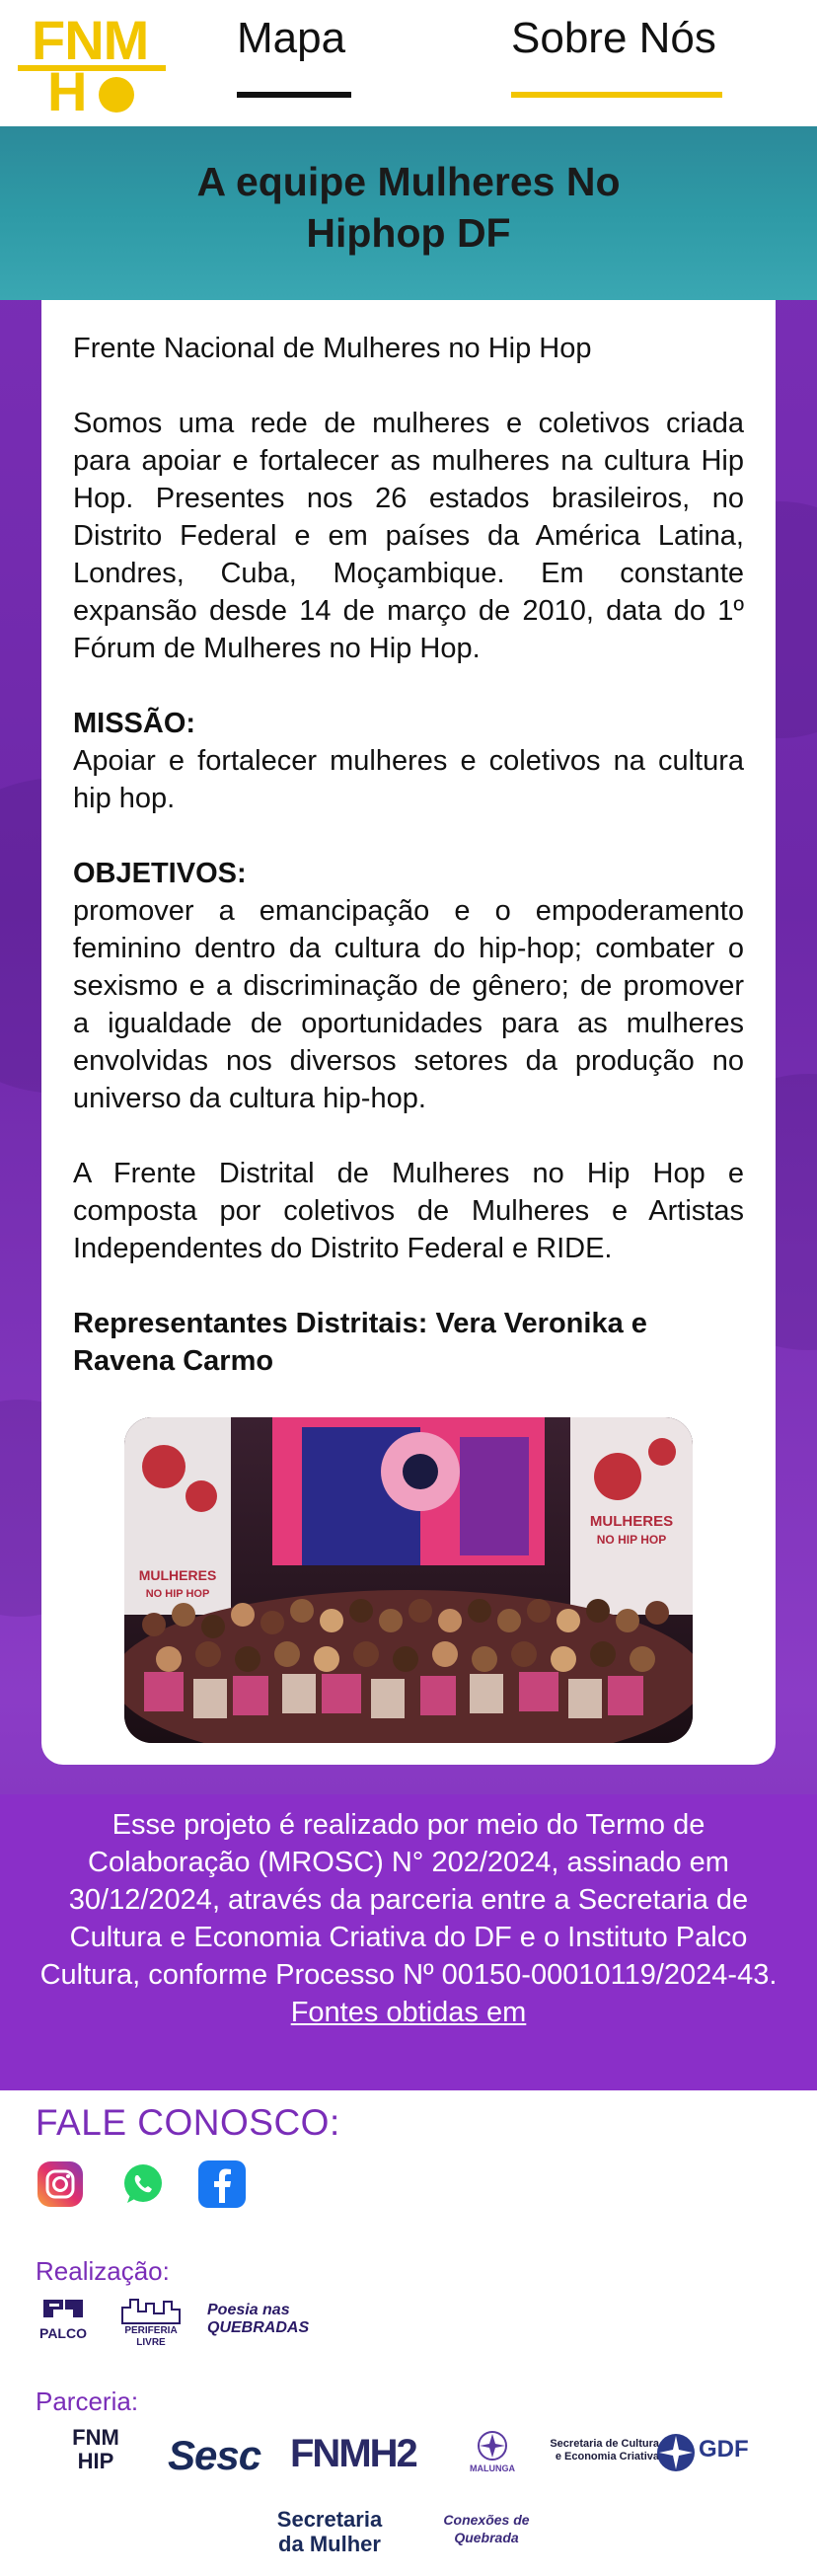  What do you see at coordinates (258, 2319) in the screenshot?
I see `poesia-nas-quebradas-logo: Poesia nas QUEBRADAS` at bounding box center [258, 2319].